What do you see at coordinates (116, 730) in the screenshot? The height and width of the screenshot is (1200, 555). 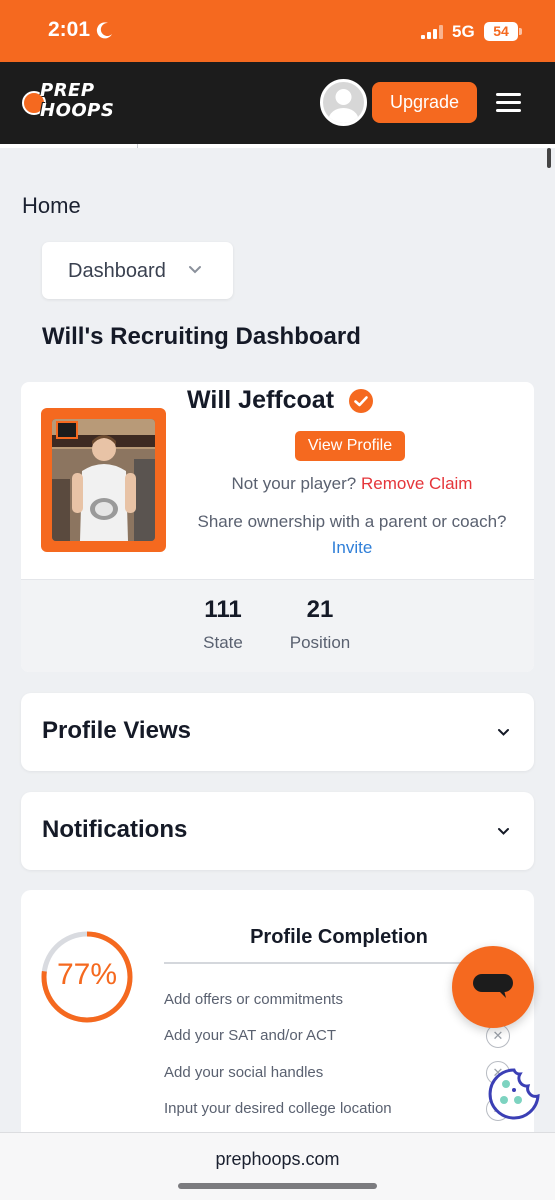 I see `accordion-title: Profile Views` at bounding box center [116, 730].